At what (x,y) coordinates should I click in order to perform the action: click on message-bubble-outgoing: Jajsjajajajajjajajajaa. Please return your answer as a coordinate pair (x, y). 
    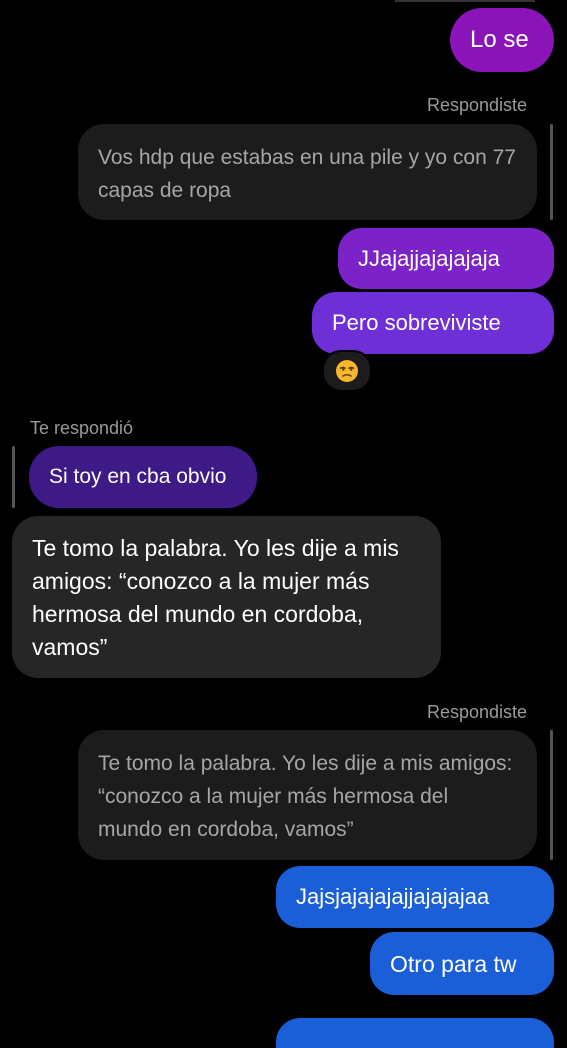
    Looking at the image, I should click on (415, 897).